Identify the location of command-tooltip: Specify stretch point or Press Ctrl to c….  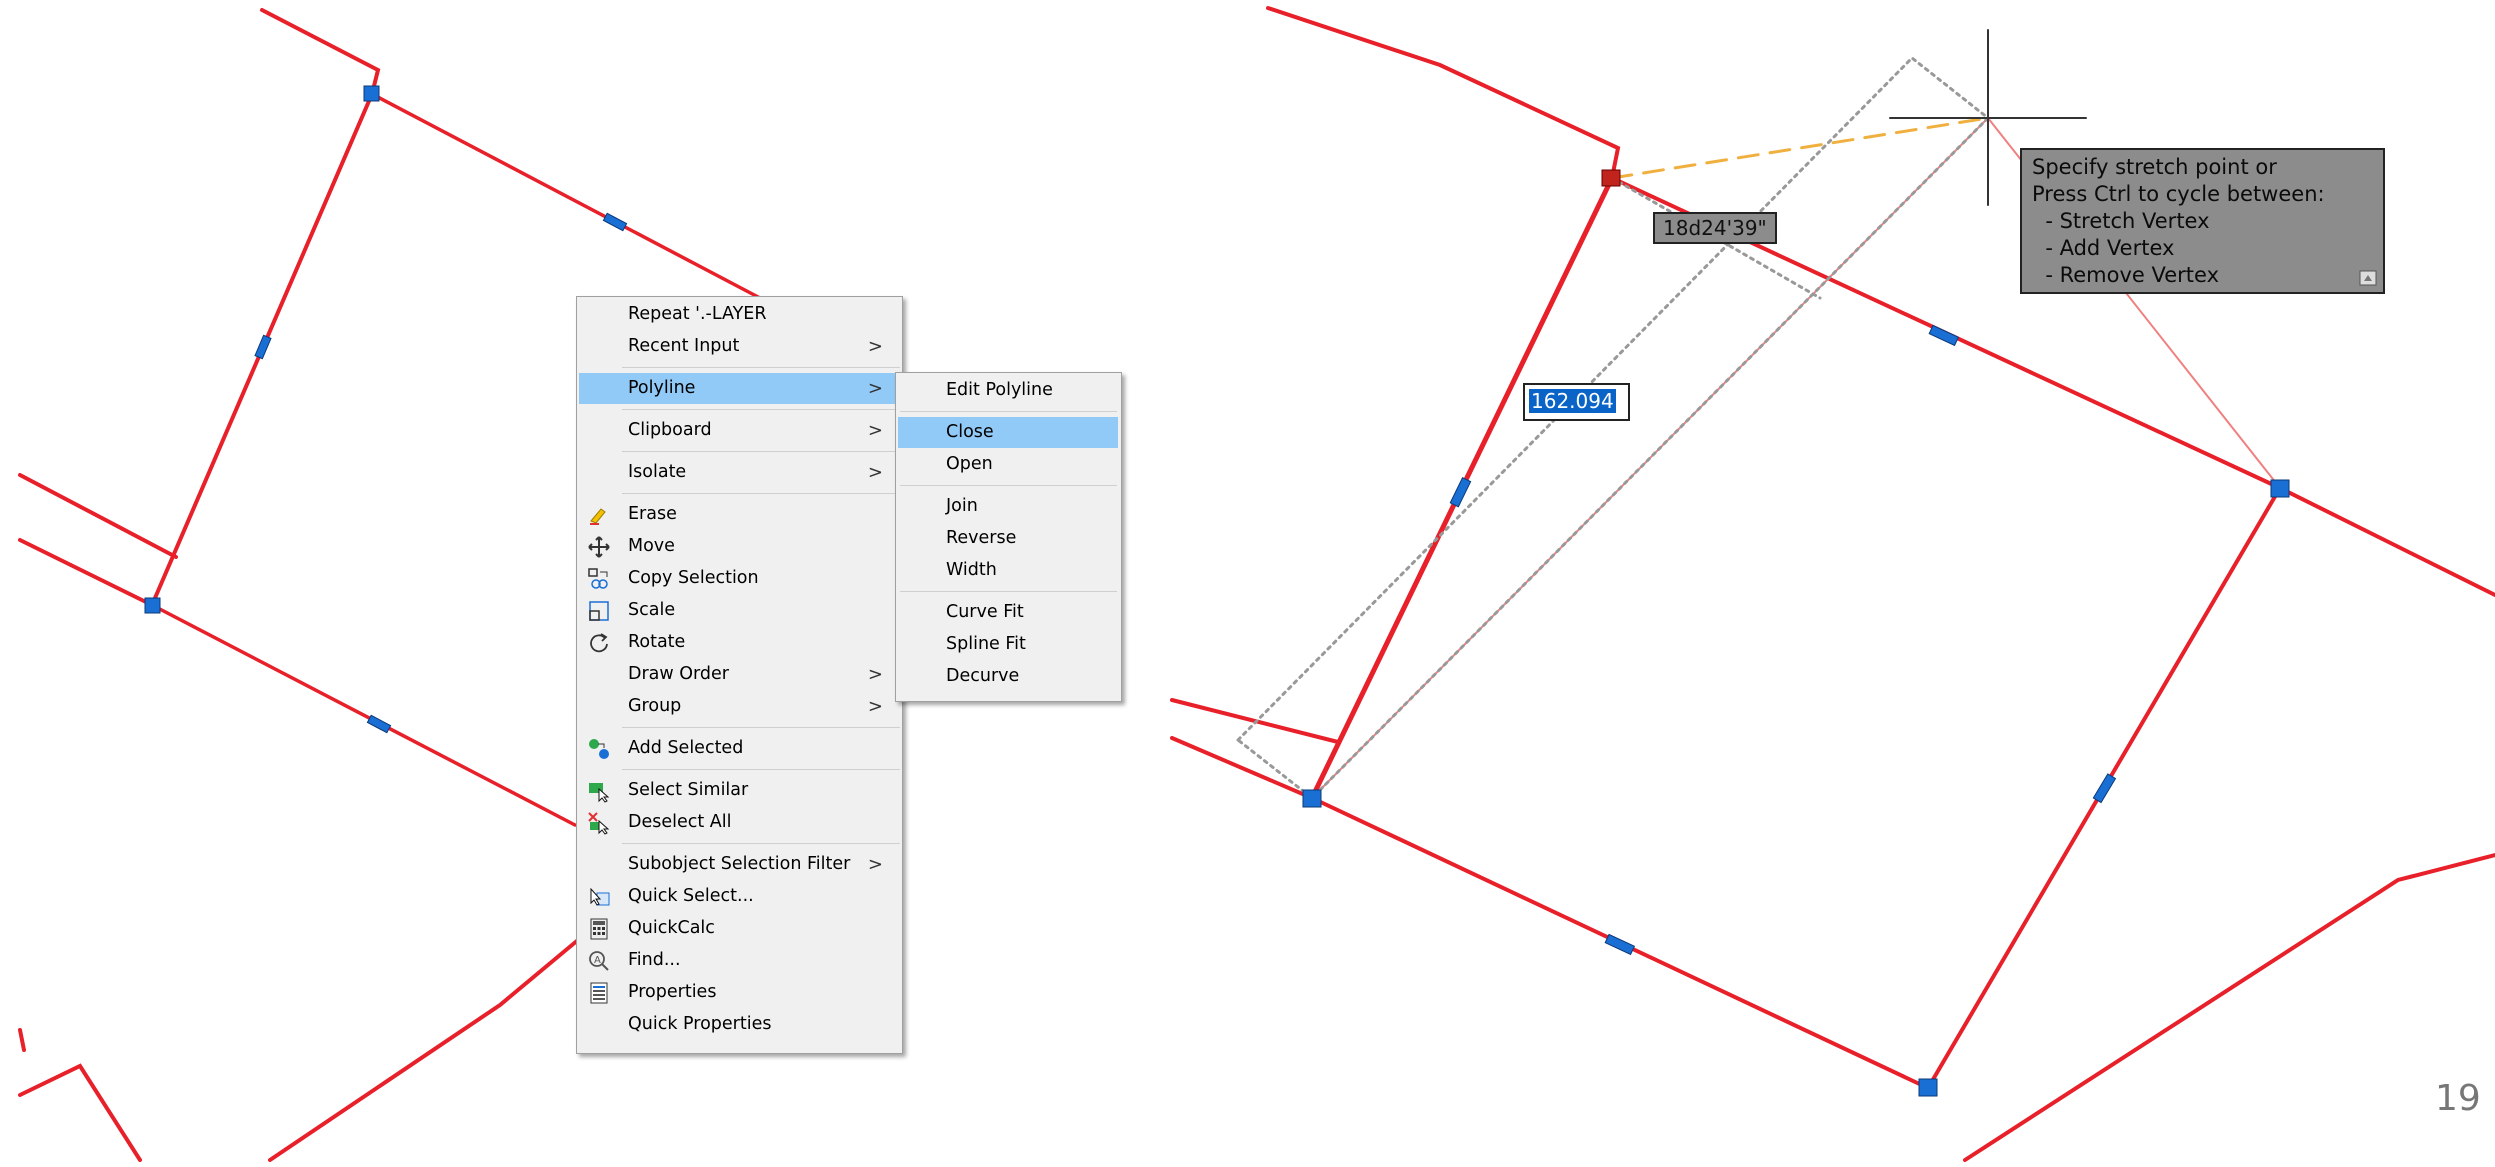
(2202, 221).